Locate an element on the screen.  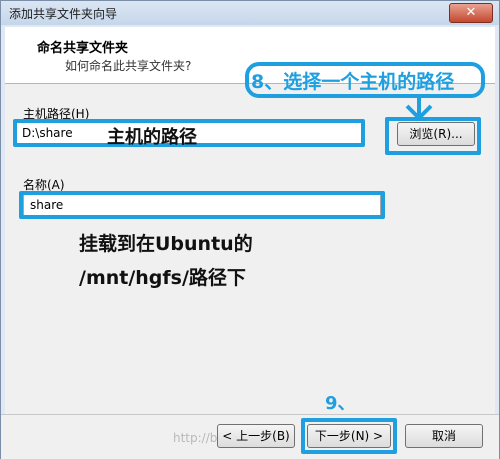
next-highlight is located at coordinates (349, 436).